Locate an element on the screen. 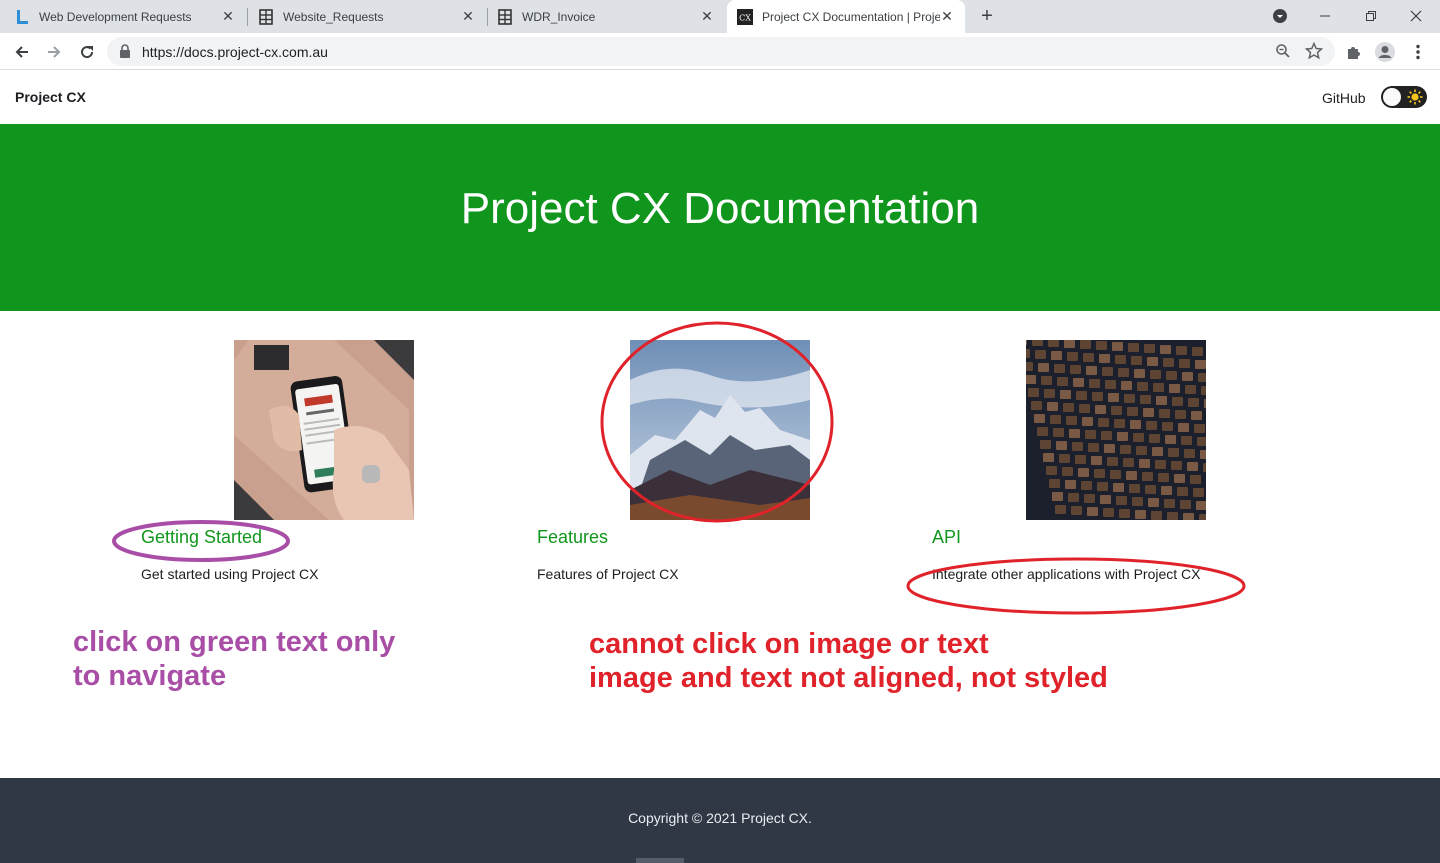  browser-toolbar: https://docs.project-cx.com.au is located at coordinates (720, 51).